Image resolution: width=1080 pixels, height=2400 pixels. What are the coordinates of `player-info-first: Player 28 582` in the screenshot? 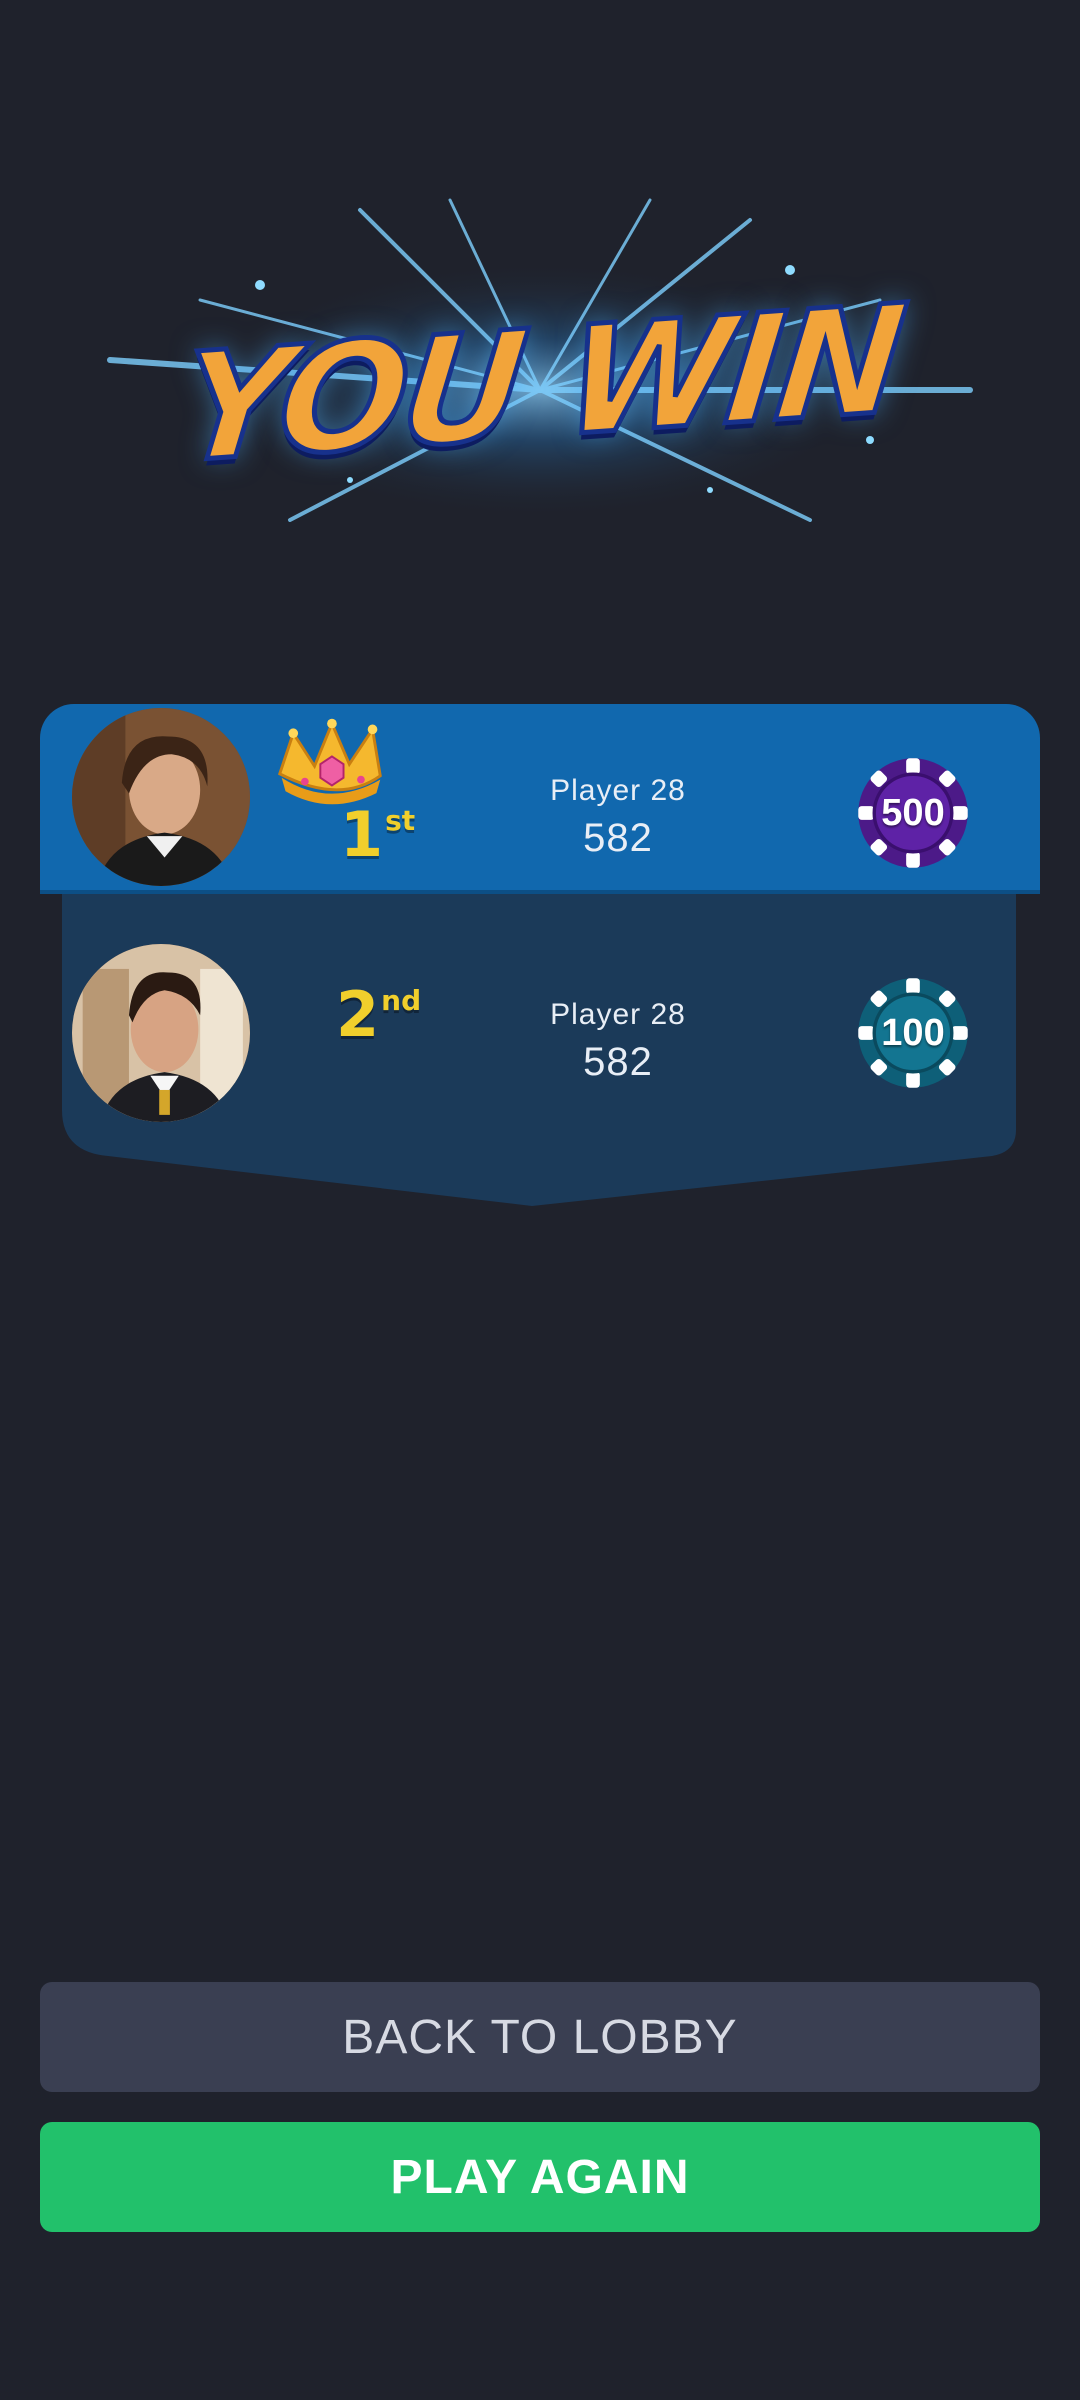 It's located at (618, 817).